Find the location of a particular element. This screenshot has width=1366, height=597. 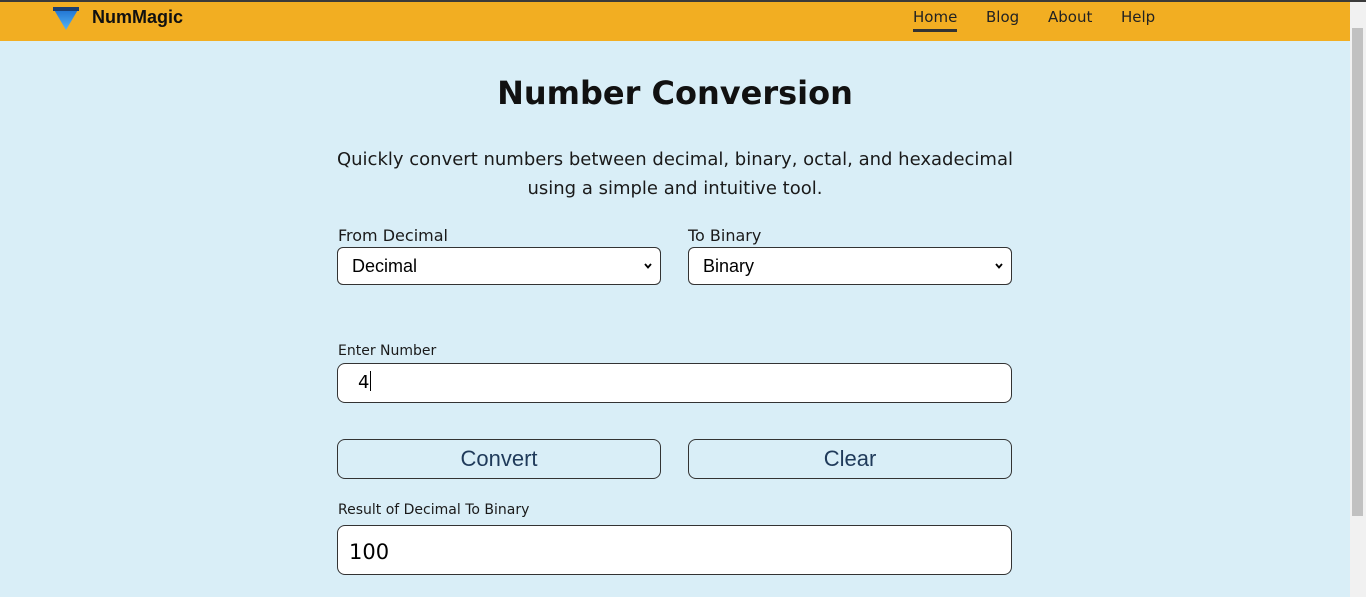

inverted-triangle-logo-icon is located at coordinates (66, 18).